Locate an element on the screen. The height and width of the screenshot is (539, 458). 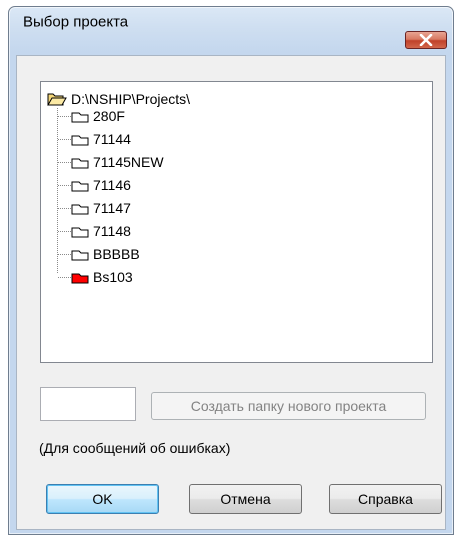
tree-root-label: D:\NSHIP\Projects\ is located at coordinates (131, 99).